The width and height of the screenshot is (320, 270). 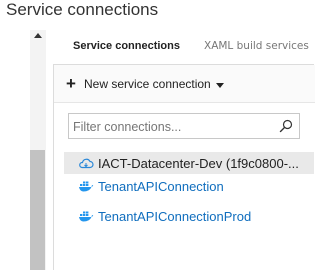 What do you see at coordinates (173, 126) in the screenshot?
I see `filter-connections-input` at bounding box center [173, 126].